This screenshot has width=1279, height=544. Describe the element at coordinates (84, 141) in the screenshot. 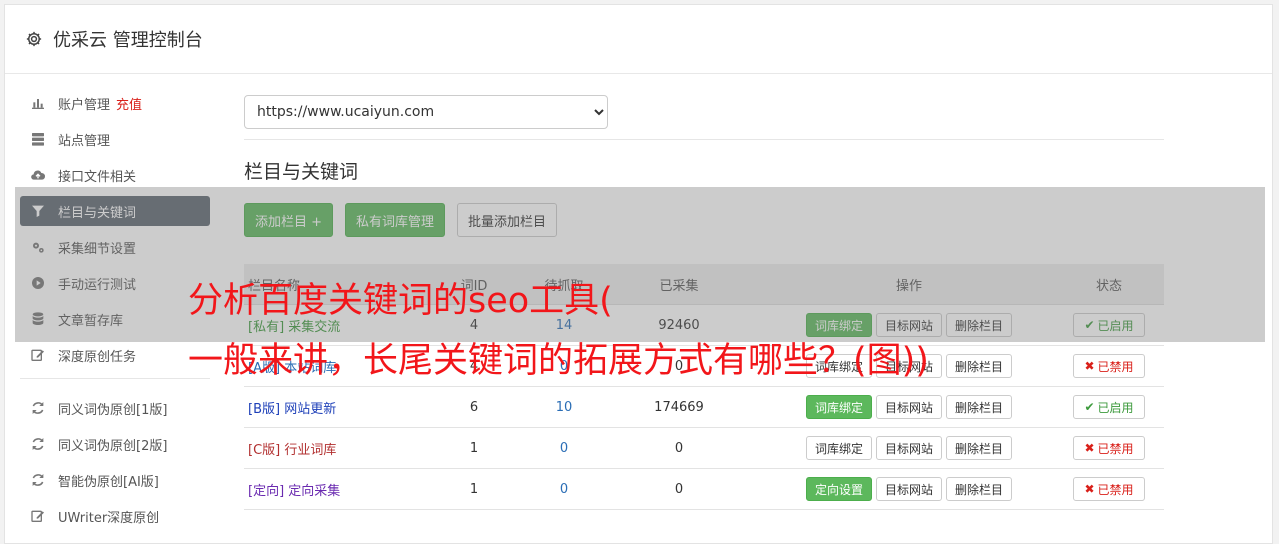

I see `sidebar-item-label: 站点管理` at that location.